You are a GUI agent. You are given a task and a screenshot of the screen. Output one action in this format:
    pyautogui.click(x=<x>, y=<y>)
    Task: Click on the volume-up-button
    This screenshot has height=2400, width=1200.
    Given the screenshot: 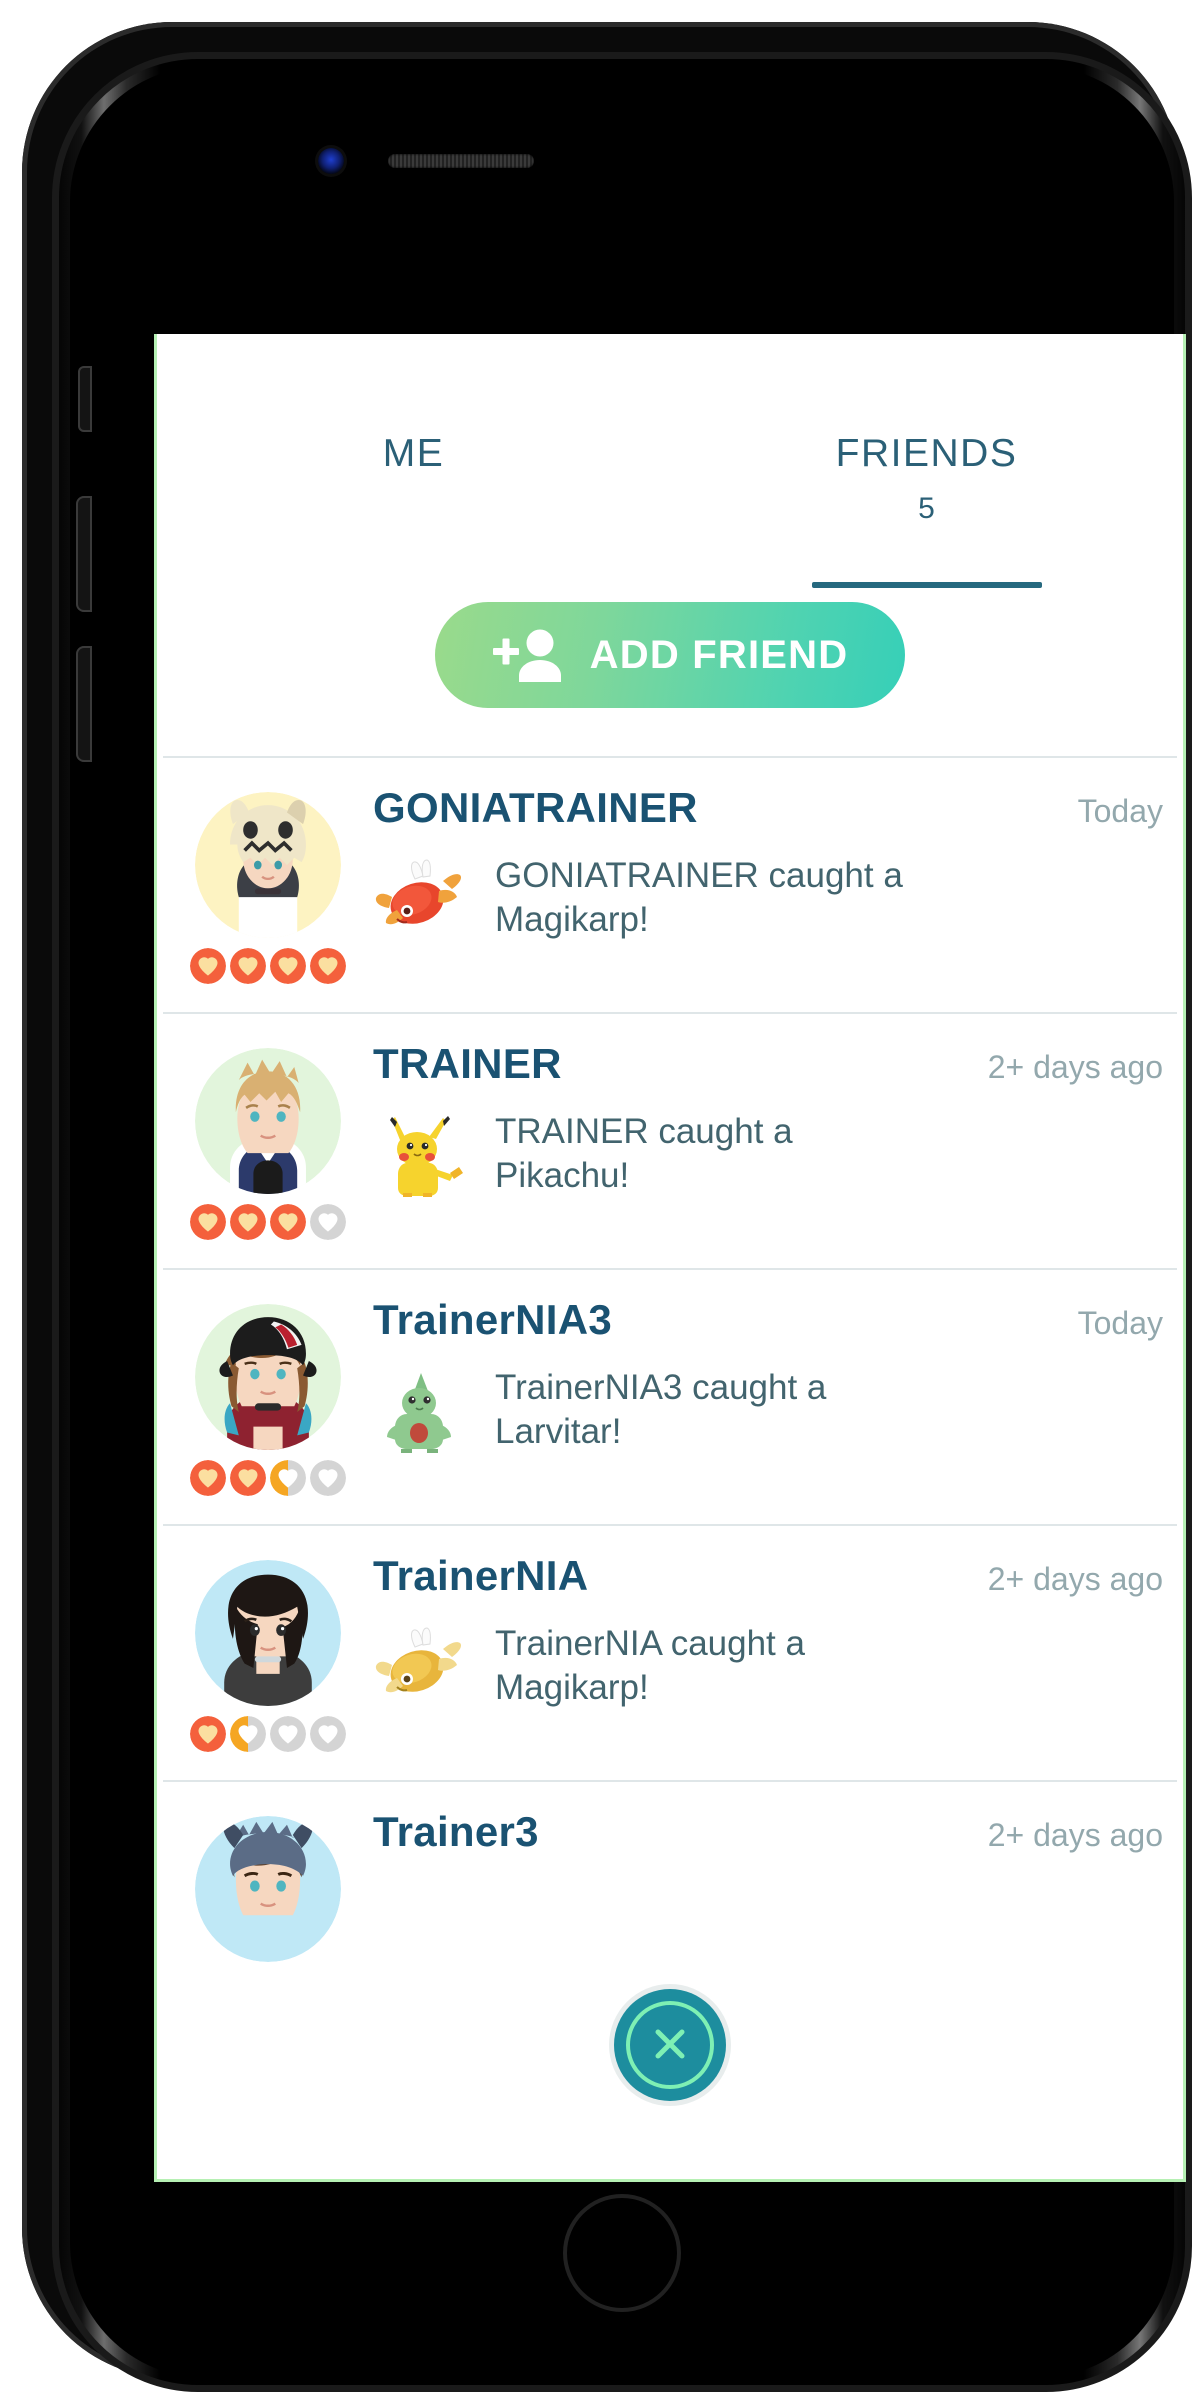 What is the action you would take?
    pyautogui.click(x=84, y=554)
    